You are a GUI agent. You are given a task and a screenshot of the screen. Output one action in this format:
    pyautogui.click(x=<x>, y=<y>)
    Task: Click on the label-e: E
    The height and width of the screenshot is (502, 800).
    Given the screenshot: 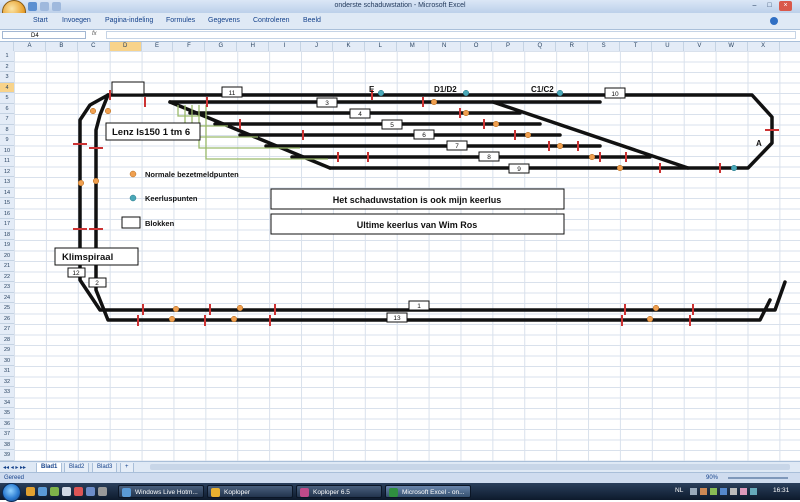 What is the action you would take?
    pyautogui.click(x=372, y=89)
    